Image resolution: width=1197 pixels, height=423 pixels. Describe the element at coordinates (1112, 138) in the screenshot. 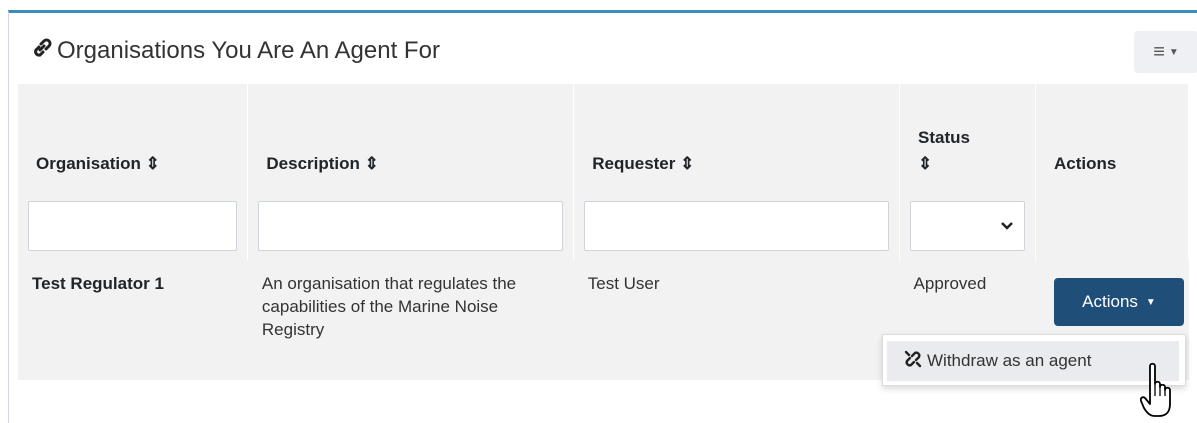

I see `column-header-actions: Actions` at that location.